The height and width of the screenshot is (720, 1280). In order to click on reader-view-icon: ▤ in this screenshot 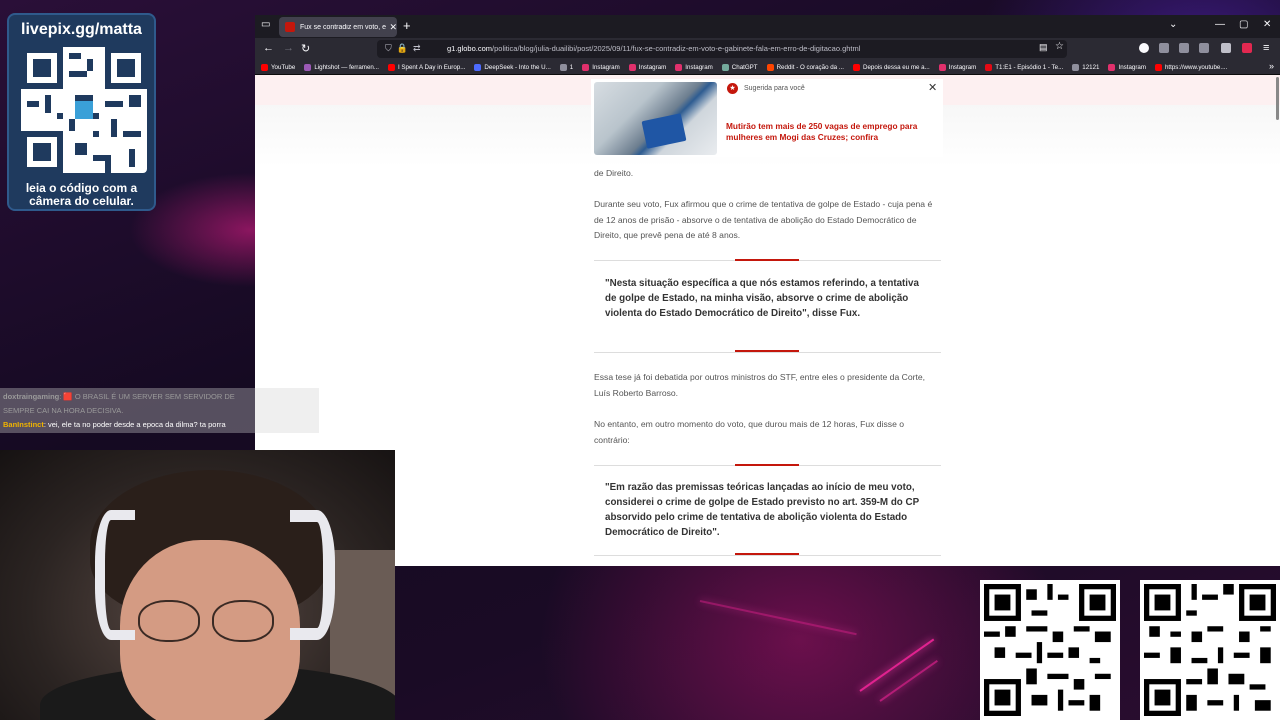, I will do `click(1043, 47)`.